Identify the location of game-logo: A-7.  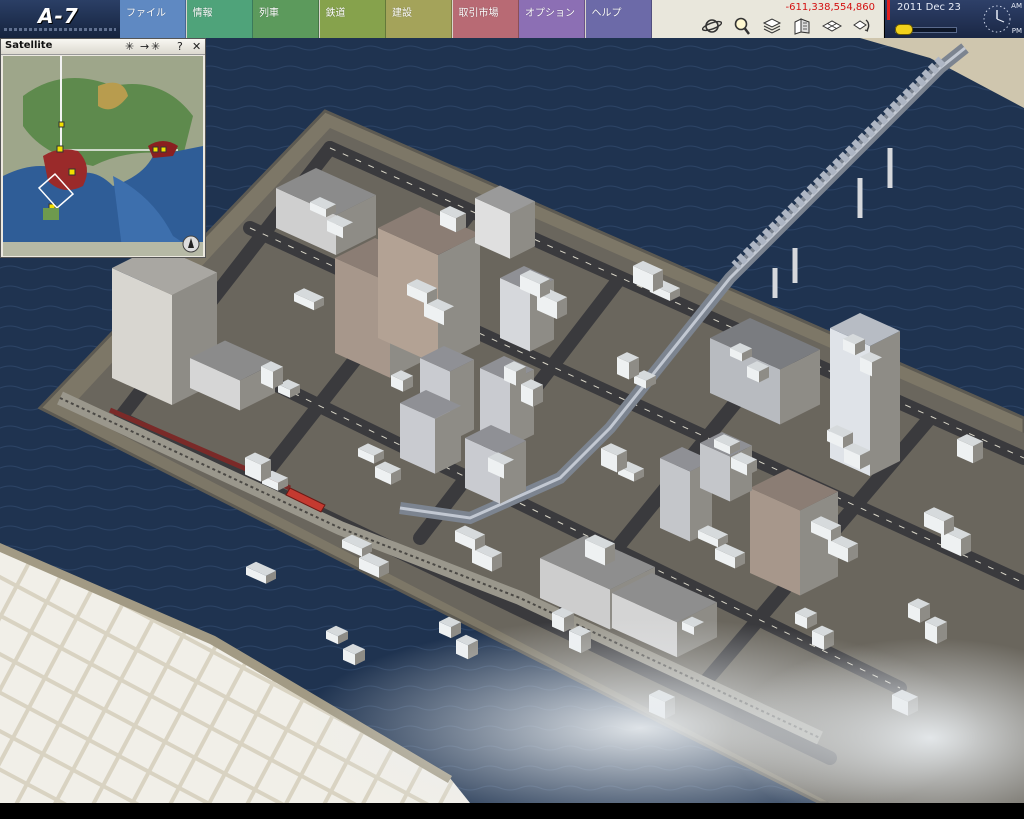
(60, 19).